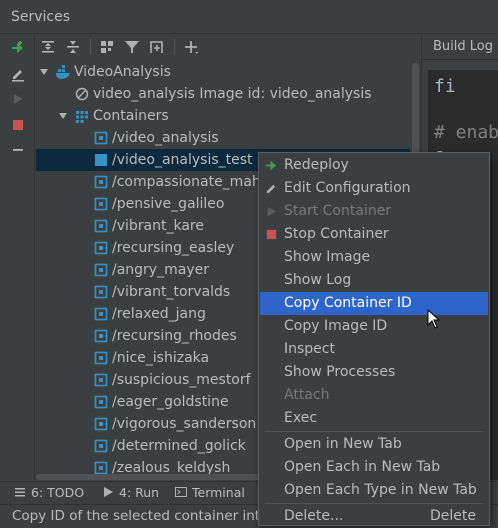  Describe the element at coordinates (218, 492) in the screenshot. I see `tab-terminal-label: Terminal` at that location.